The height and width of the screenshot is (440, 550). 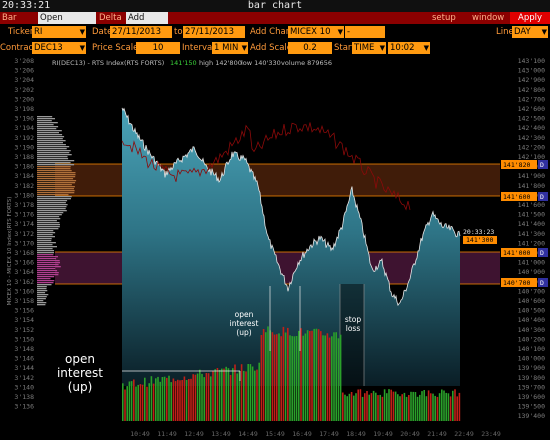 What do you see at coordinates (140, 434) in the screenshot?
I see `x-tick-label: 10:49` at bounding box center [140, 434].